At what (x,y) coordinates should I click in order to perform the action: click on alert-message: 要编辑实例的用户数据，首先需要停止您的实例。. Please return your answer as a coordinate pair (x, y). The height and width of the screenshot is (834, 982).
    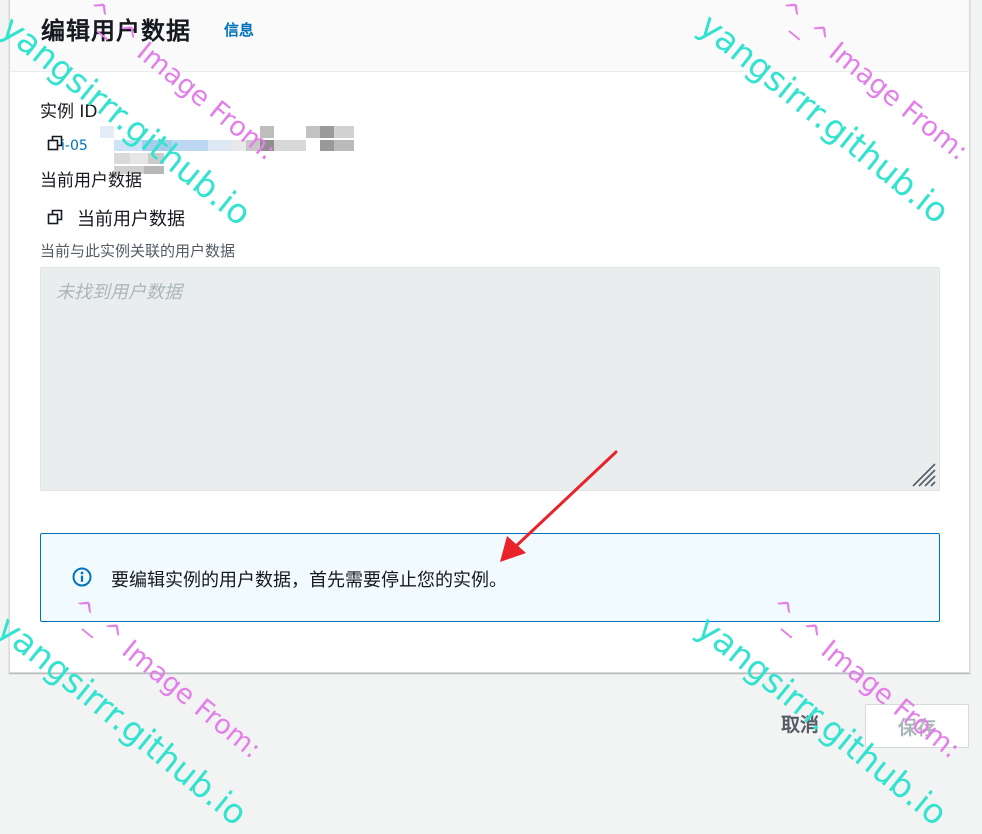
    Looking at the image, I should click on (309, 580).